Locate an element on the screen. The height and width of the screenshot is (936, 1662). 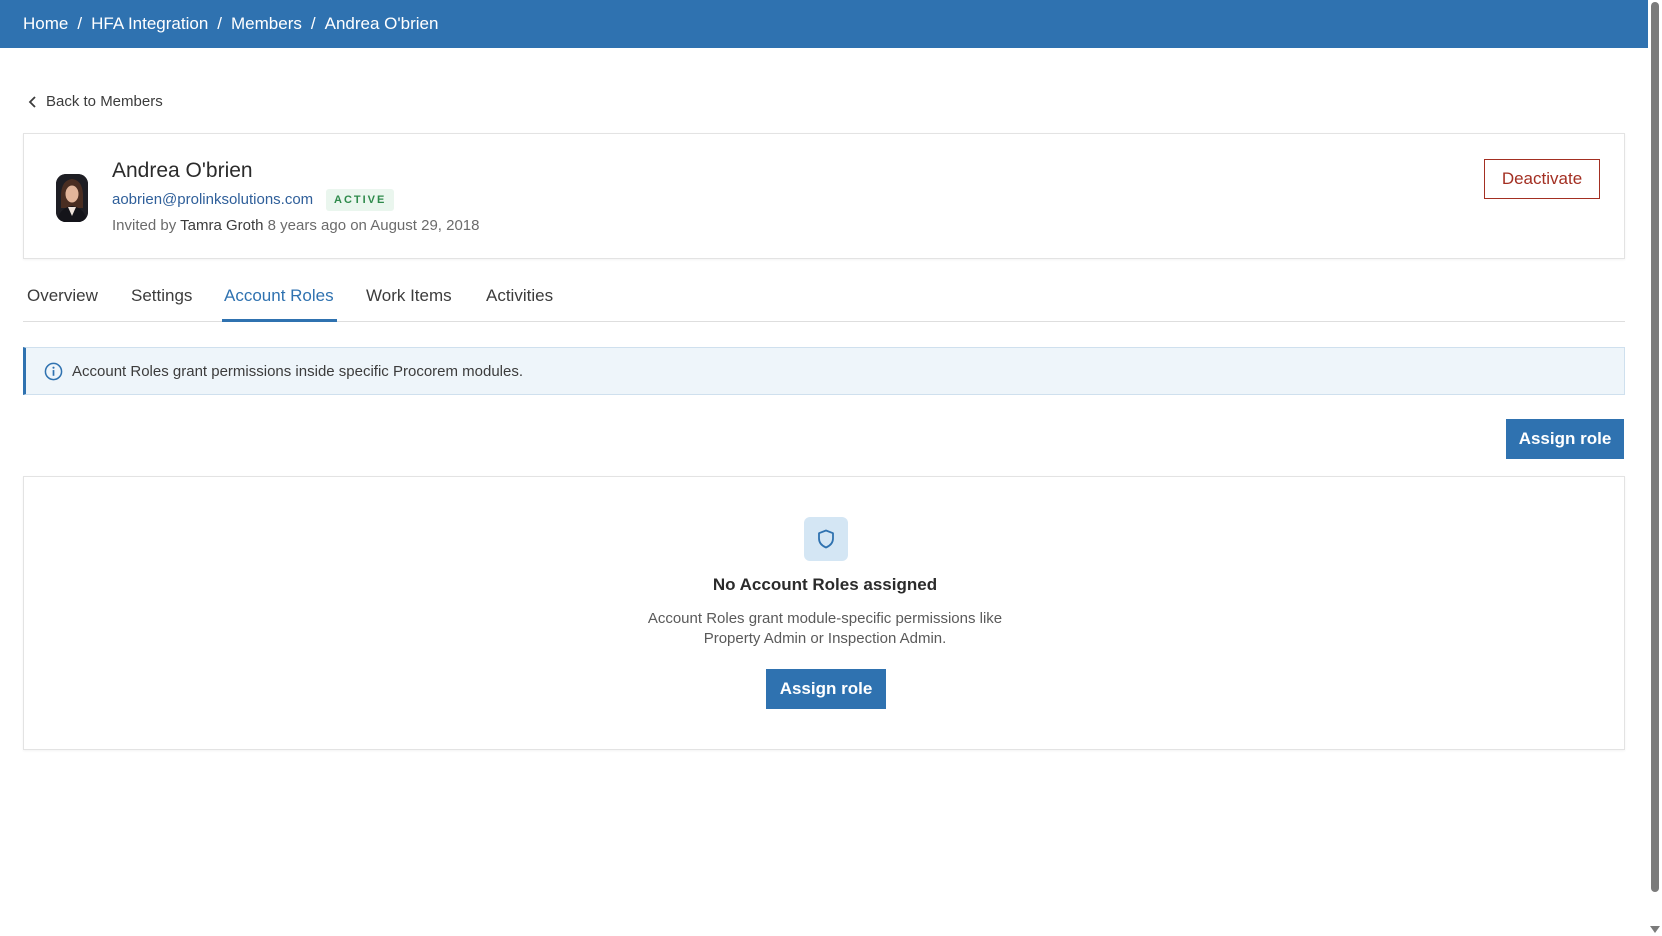
status-badge: ACTIVE is located at coordinates (360, 200).